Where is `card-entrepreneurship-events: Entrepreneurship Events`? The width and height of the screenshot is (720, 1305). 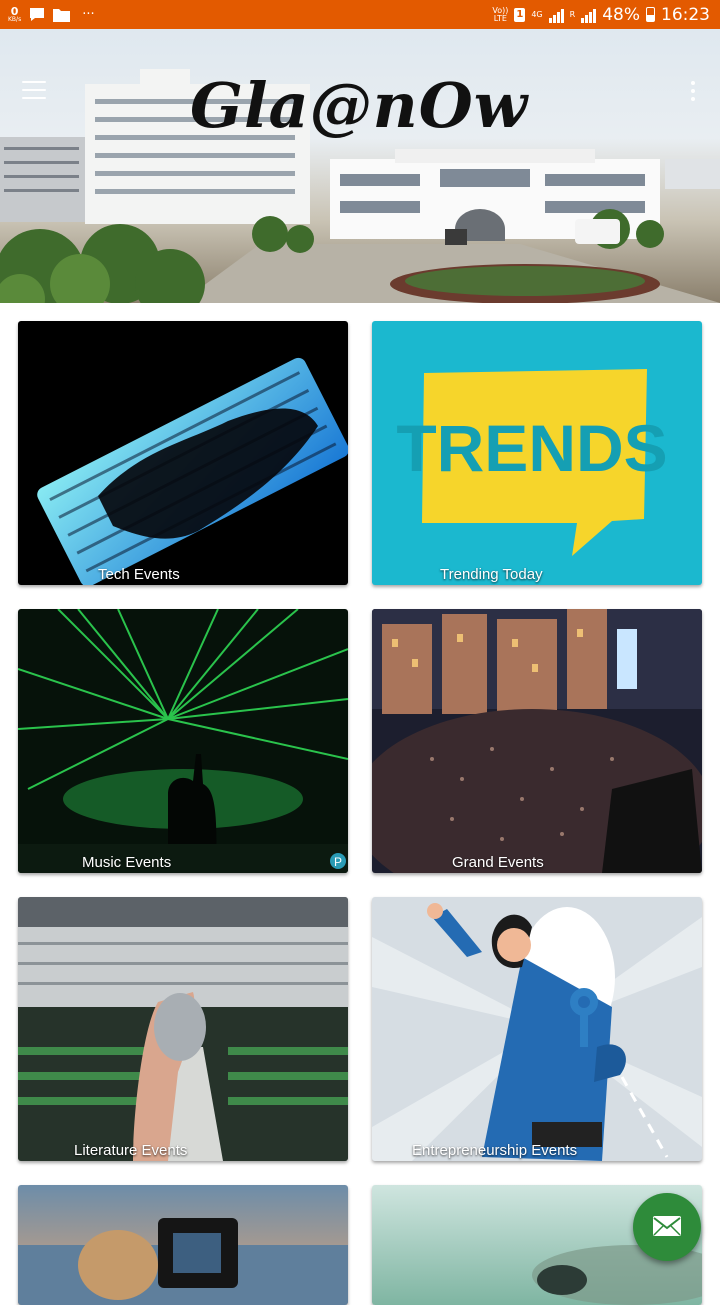 card-entrepreneurship-events: Entrepreneurship Events is located at coordinates (537, 1029).